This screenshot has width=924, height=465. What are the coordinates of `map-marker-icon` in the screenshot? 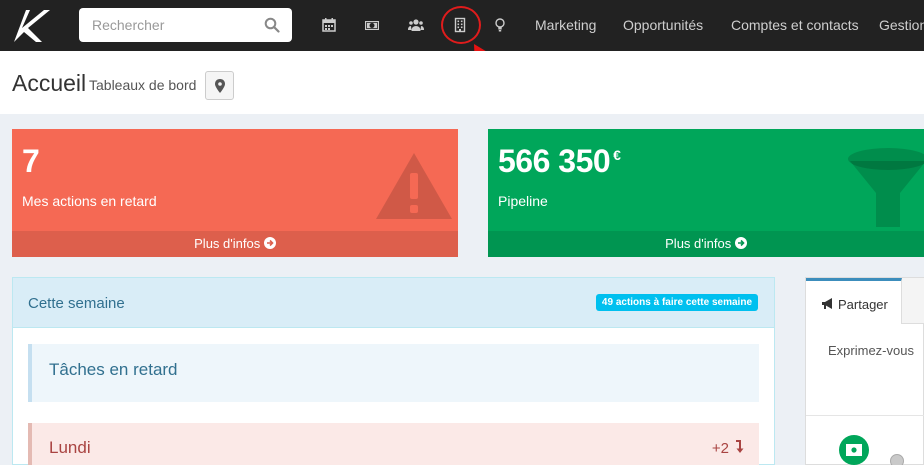 It's located at (220, 86).